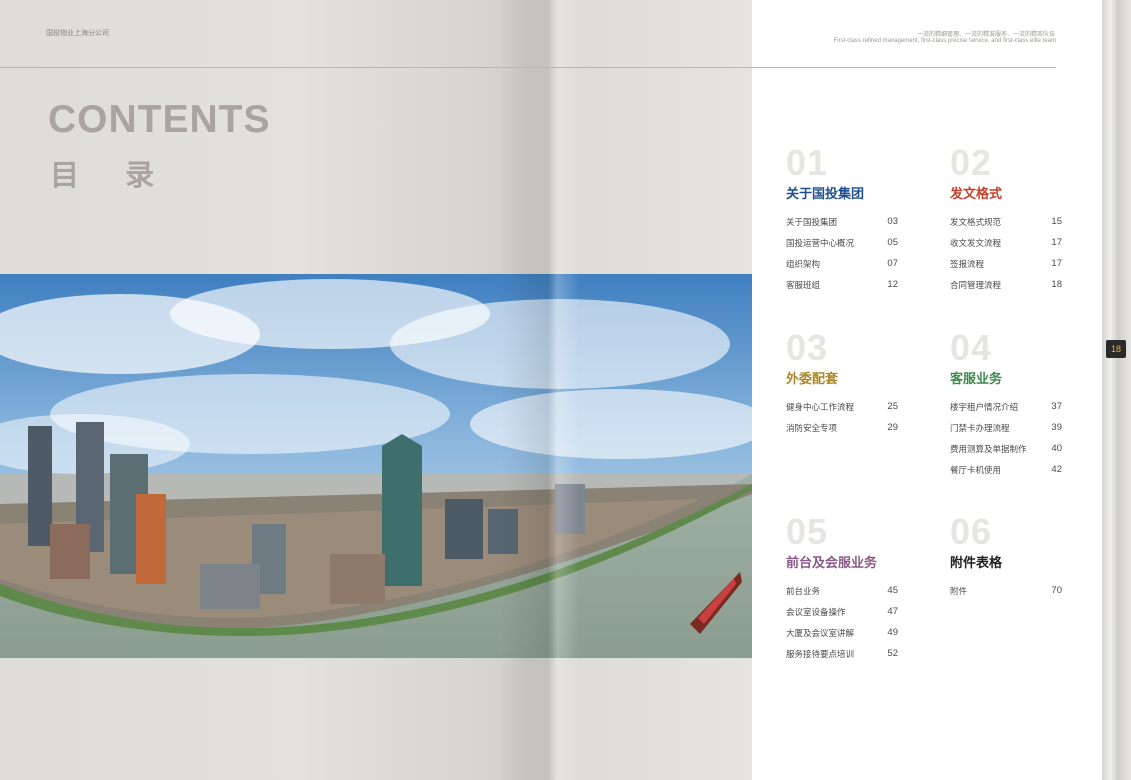 This screenshot has height=780, width=1131. I want to click on toc-entry: 大厦及会议室讲解 49, so click(842, 637).